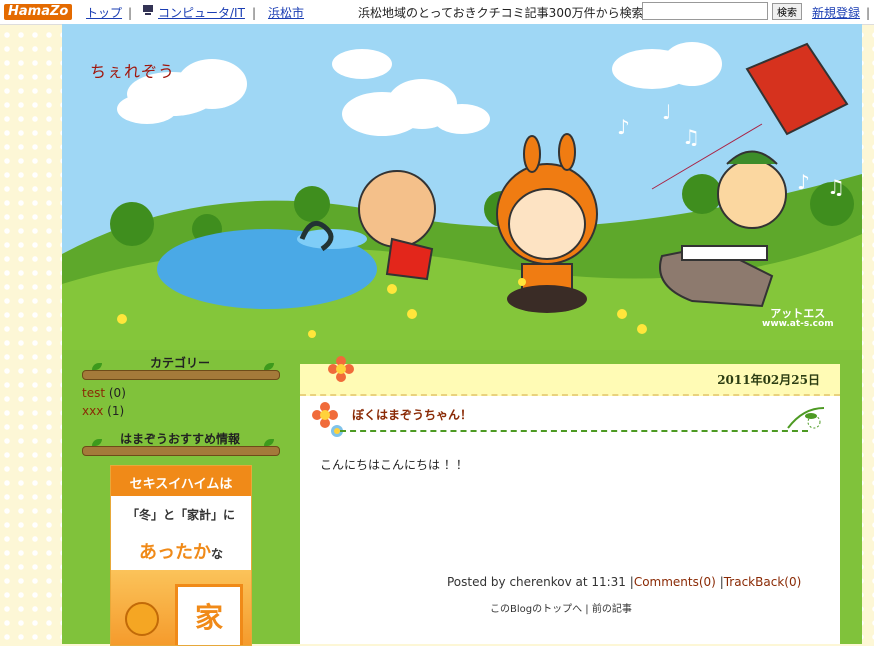 This screenshot has width=874, height=646. What do you see at coordinates (341, 370) in the screenshot?
I see `flower-icon` at bounding box center [341, 370].